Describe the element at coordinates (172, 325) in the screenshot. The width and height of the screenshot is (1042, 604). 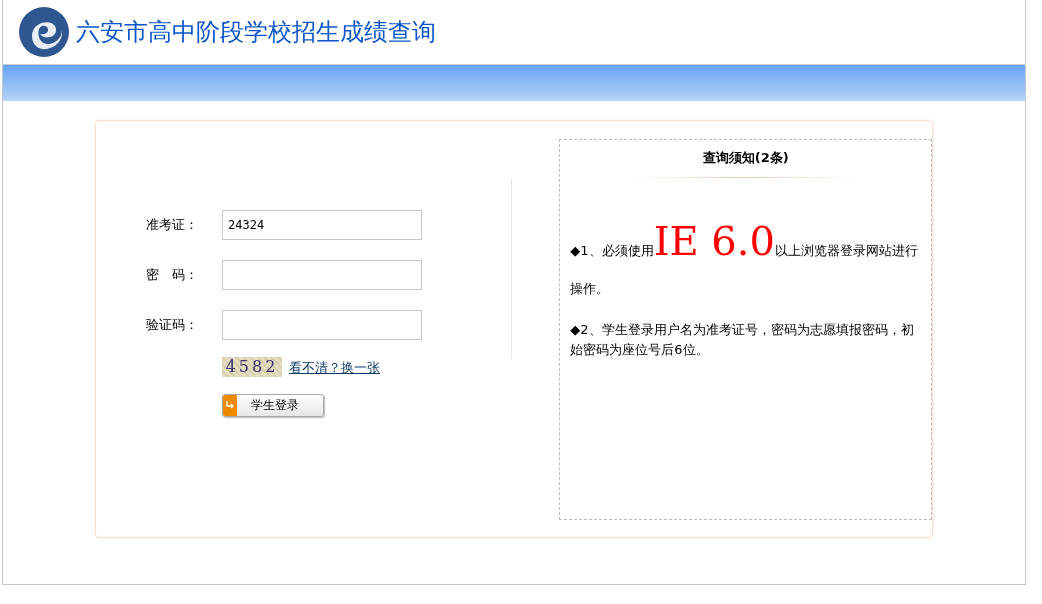
I see `field-label: 验证码：` at that location.